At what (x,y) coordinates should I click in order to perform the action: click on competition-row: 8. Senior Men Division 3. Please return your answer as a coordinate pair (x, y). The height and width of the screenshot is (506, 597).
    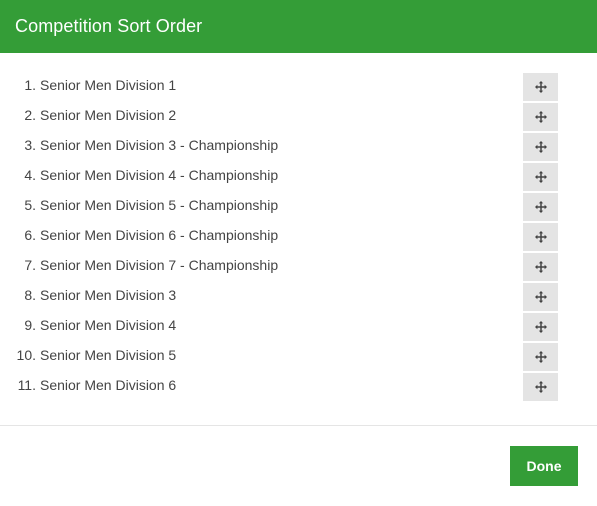
    Looking at the image, I should click on (298, 299).